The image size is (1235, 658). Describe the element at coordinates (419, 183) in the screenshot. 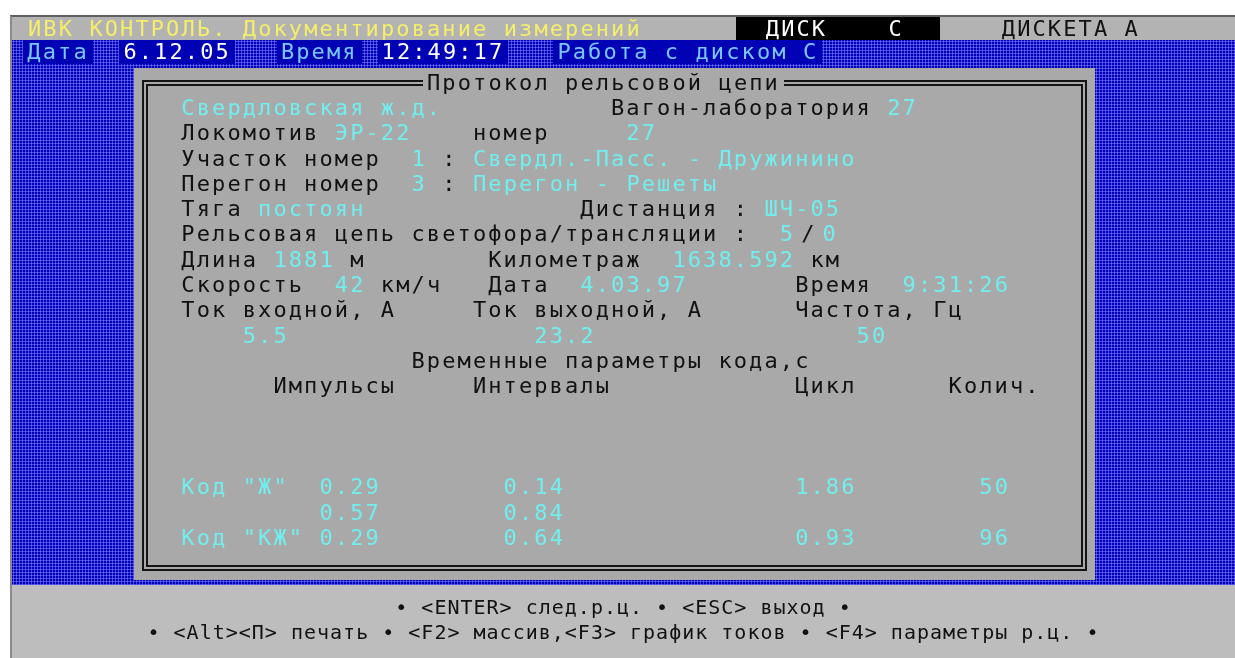

I see `field-value: 3` at that location.